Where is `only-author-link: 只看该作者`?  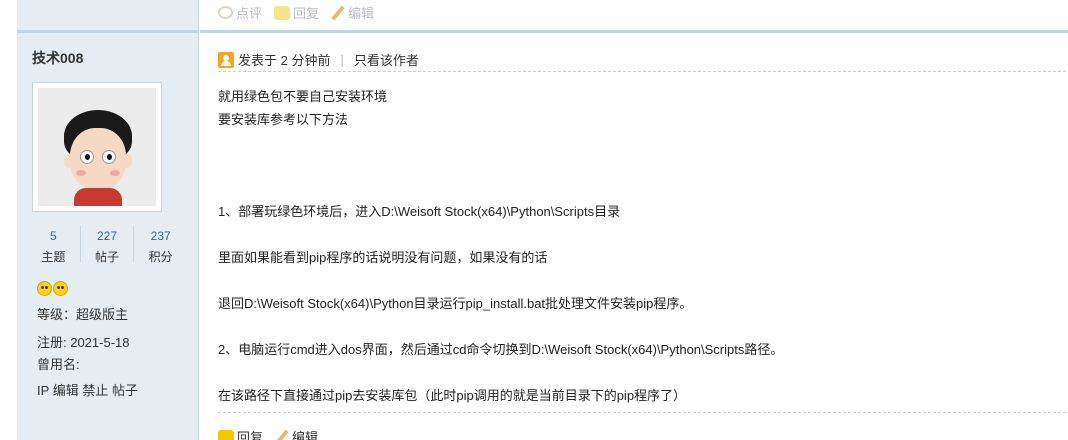 only-author-link: 只看该作者 is located at coordinates (386, 59).